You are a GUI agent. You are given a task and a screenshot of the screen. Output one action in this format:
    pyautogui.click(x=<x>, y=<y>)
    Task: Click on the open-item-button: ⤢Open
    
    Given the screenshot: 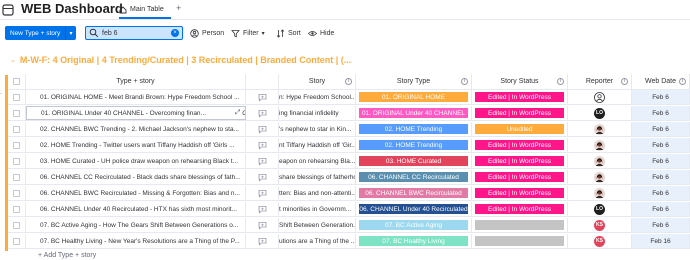 What is the action you would take?
    pyautogui.click(x=239, y=113)
    